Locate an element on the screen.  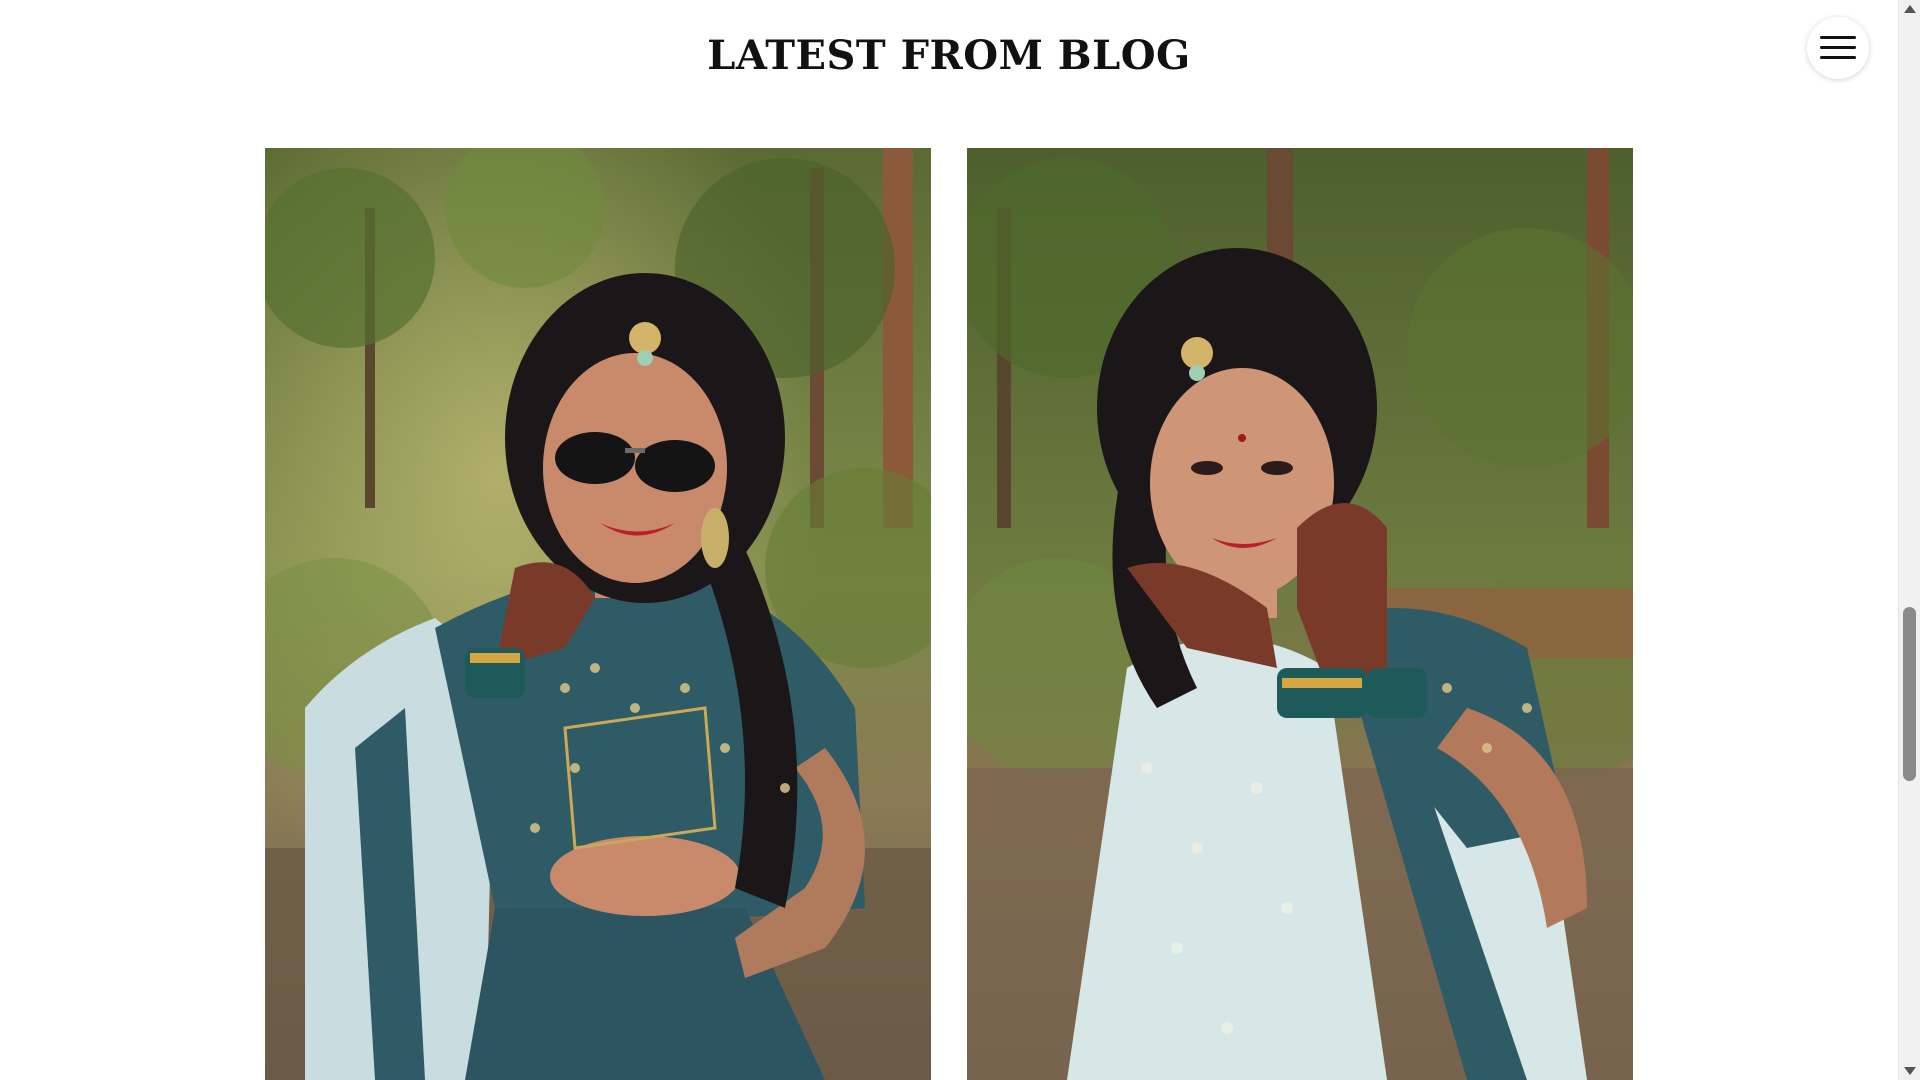
scroll-down-arrow-icon is located at coordinates (1910, 1071).